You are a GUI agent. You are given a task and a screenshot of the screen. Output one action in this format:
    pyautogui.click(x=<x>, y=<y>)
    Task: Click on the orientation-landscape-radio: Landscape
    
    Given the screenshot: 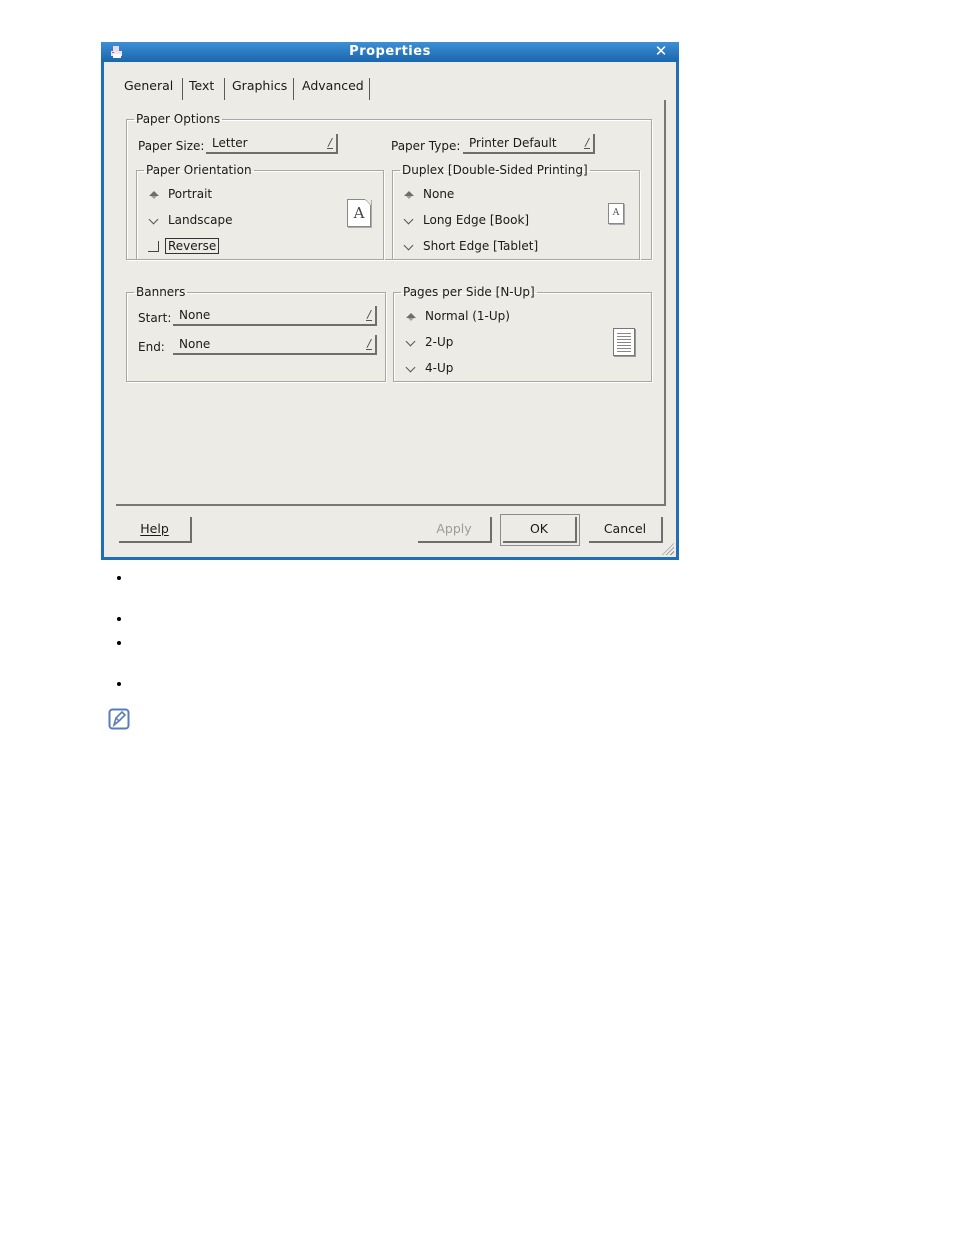 What is the action you would take?
    pyautogui.click(x=190, y=220)
    